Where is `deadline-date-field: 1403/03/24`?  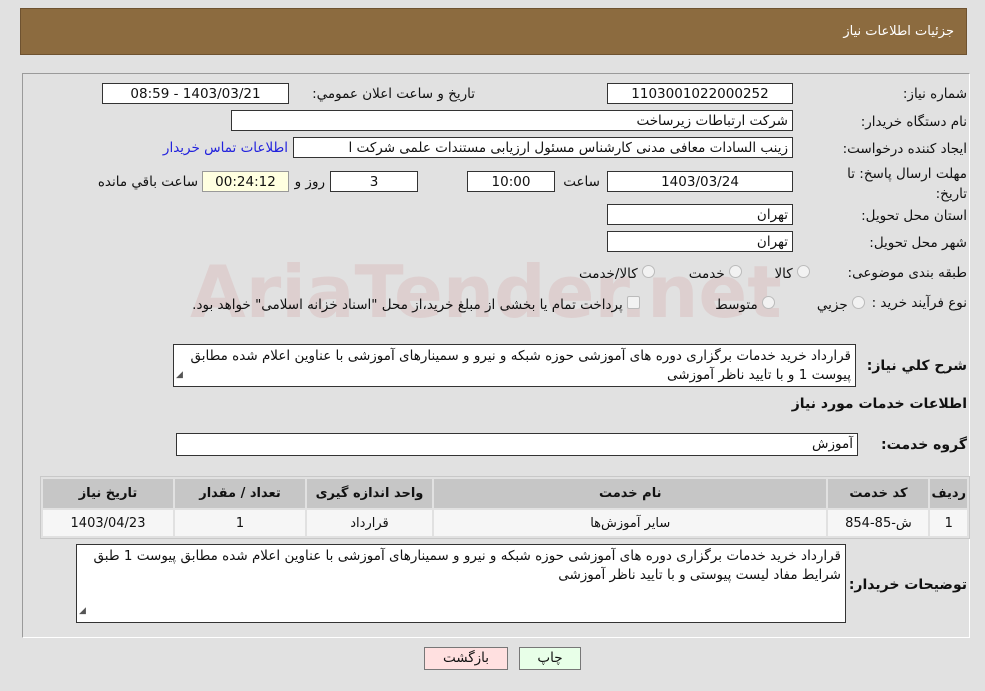
deadline-date-field: 1403/03/24 is located at coordinates (700, 181).